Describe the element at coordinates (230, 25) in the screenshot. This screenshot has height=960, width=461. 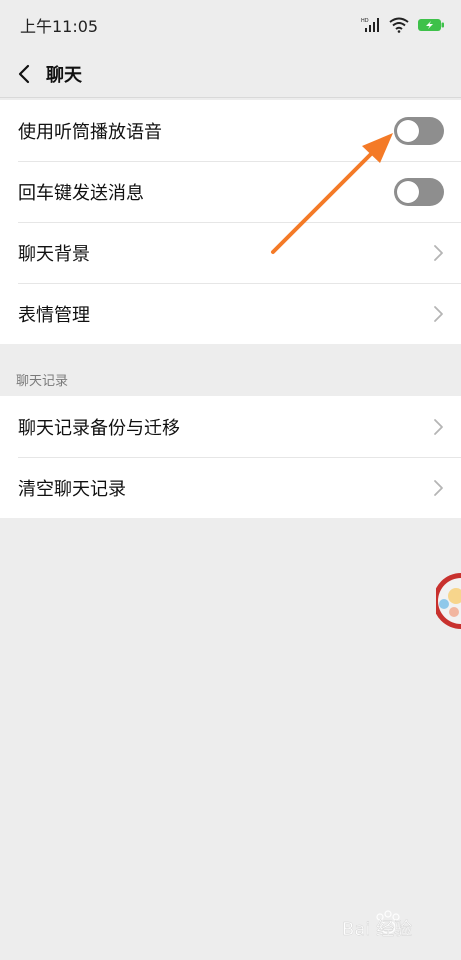
I see `status-bar: 上午11:05 HD` at that location.